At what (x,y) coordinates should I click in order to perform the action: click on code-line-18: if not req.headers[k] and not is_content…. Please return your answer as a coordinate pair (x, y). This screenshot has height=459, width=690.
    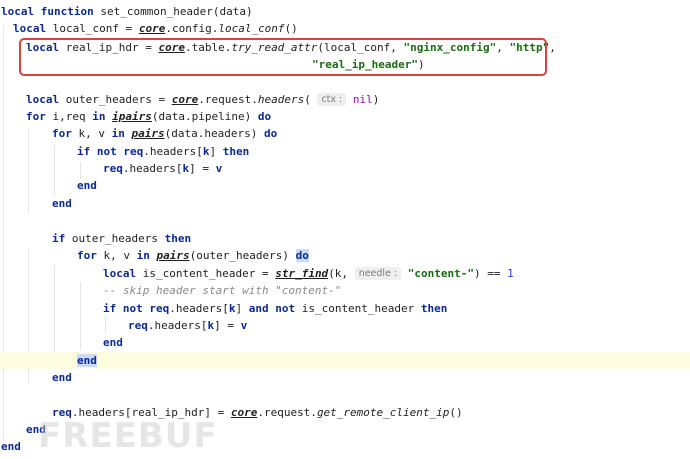
    Looking at the image, I should click on (345, 308).